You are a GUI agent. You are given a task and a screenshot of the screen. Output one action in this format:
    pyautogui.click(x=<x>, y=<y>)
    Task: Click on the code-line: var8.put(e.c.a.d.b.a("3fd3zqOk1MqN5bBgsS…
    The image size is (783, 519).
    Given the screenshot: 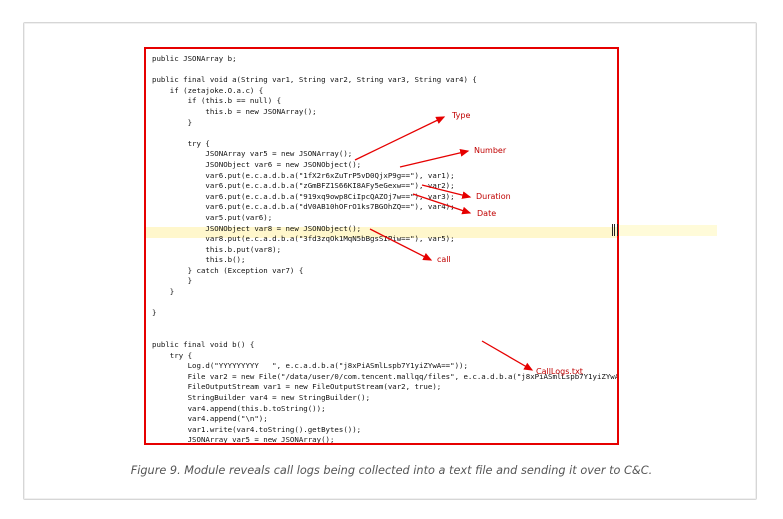 What is the action you would take?
    pyautogui.click(x=303, y=239)
    